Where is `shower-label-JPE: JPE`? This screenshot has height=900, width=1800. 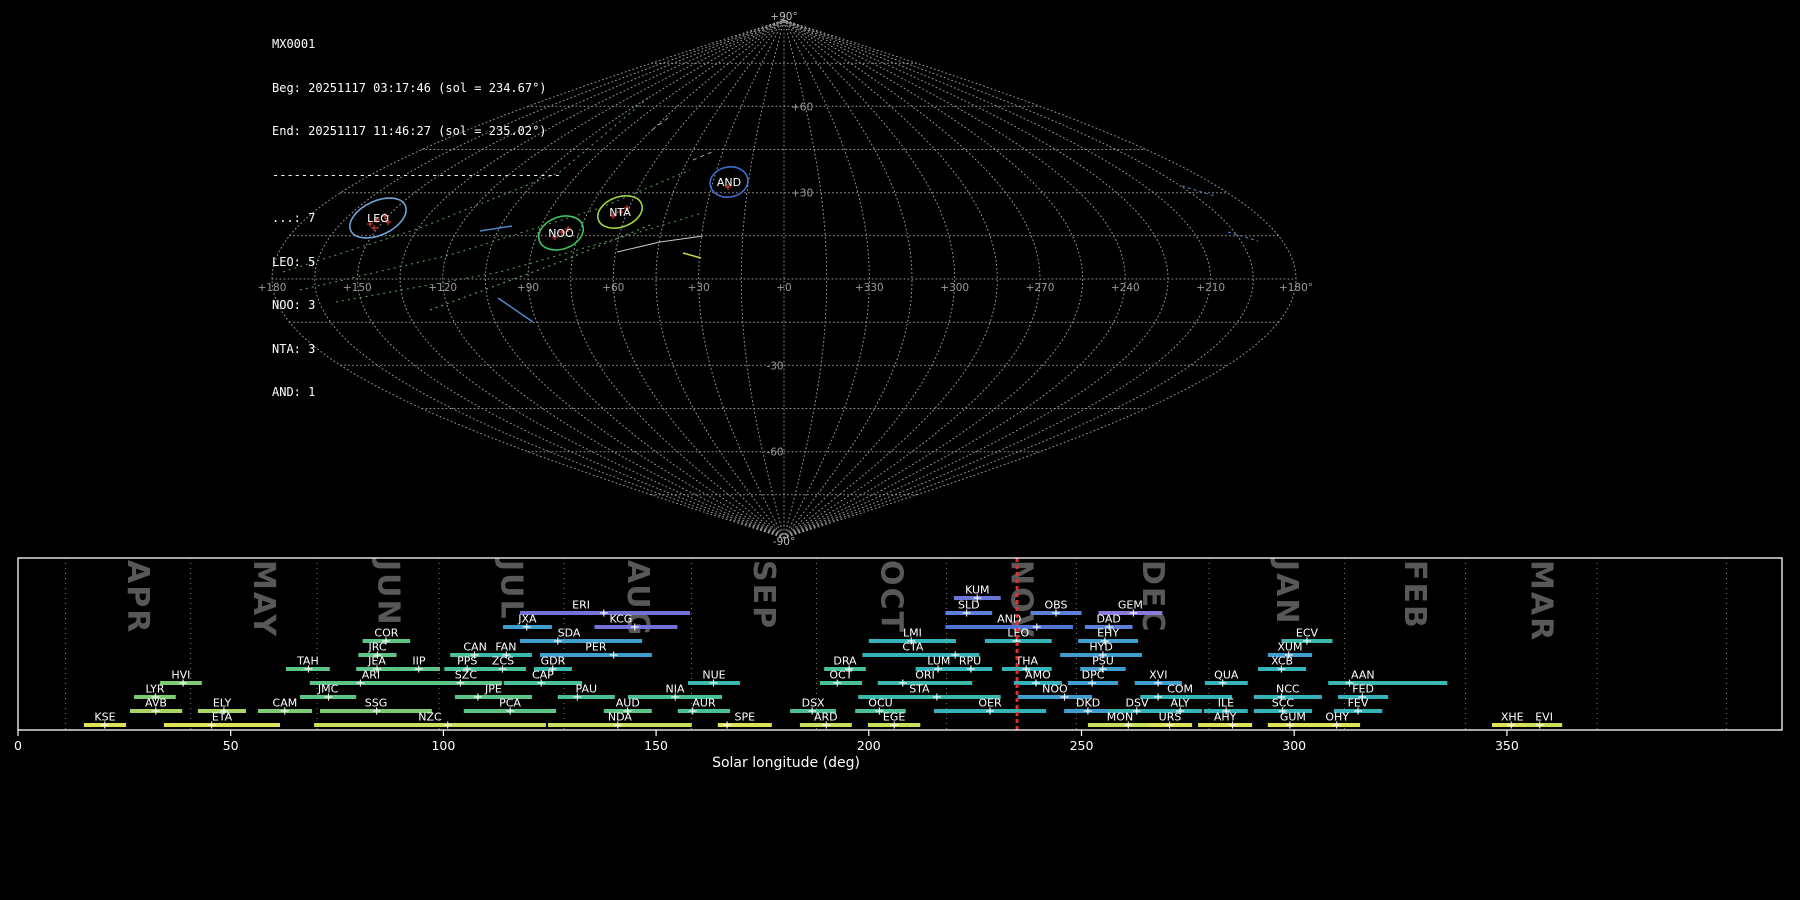 shower-label-JPE: JPE is located at coordinates (493, 689).